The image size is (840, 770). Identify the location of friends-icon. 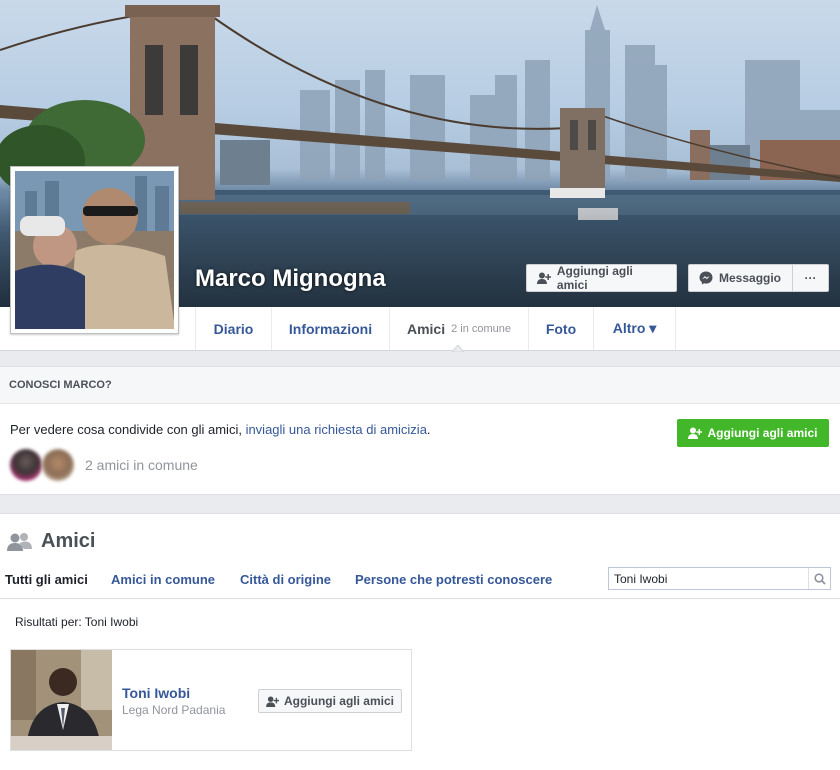
(19, 541).